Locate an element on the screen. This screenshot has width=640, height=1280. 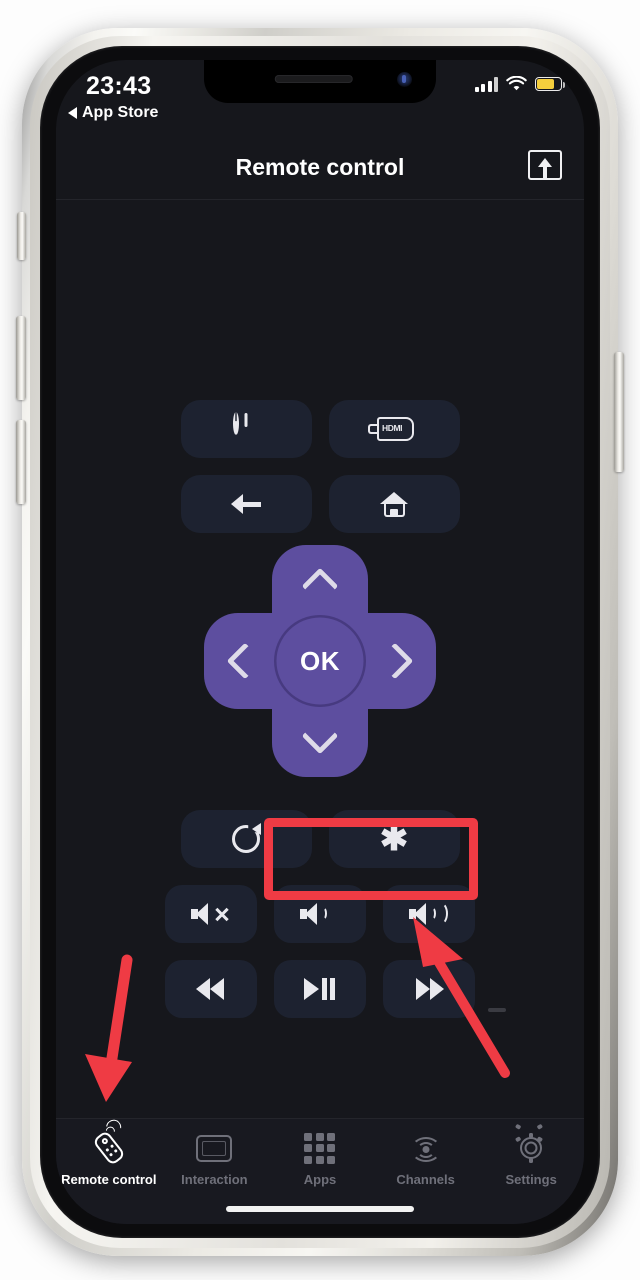
home-button is located at coordinates (394, 504).